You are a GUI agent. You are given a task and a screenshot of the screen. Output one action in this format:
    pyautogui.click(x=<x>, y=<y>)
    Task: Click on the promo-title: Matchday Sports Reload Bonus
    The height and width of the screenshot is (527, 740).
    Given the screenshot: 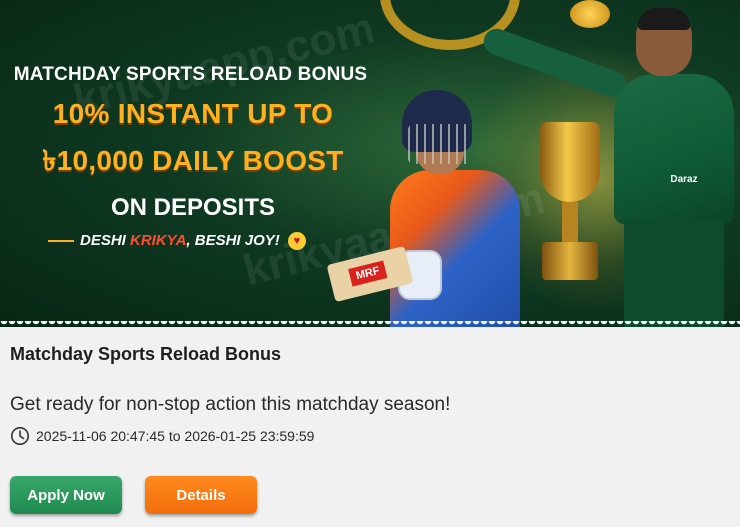 What is the action you would take?
    pyautogui.click(x=146, y=354)
    